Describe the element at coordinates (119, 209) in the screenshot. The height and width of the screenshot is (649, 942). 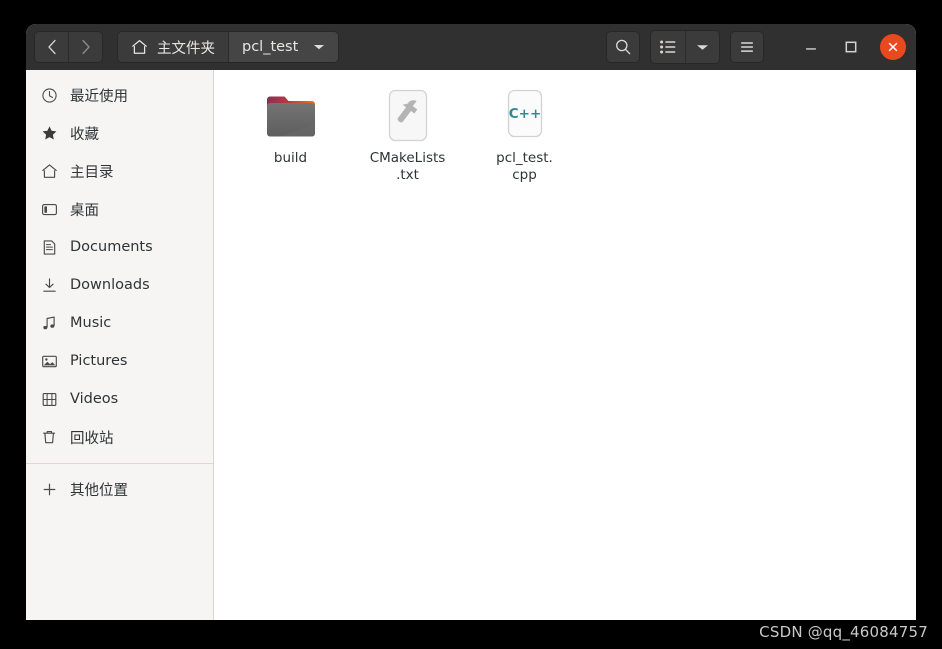
I see `sidebar-item-desktop: 桌面` at that location.